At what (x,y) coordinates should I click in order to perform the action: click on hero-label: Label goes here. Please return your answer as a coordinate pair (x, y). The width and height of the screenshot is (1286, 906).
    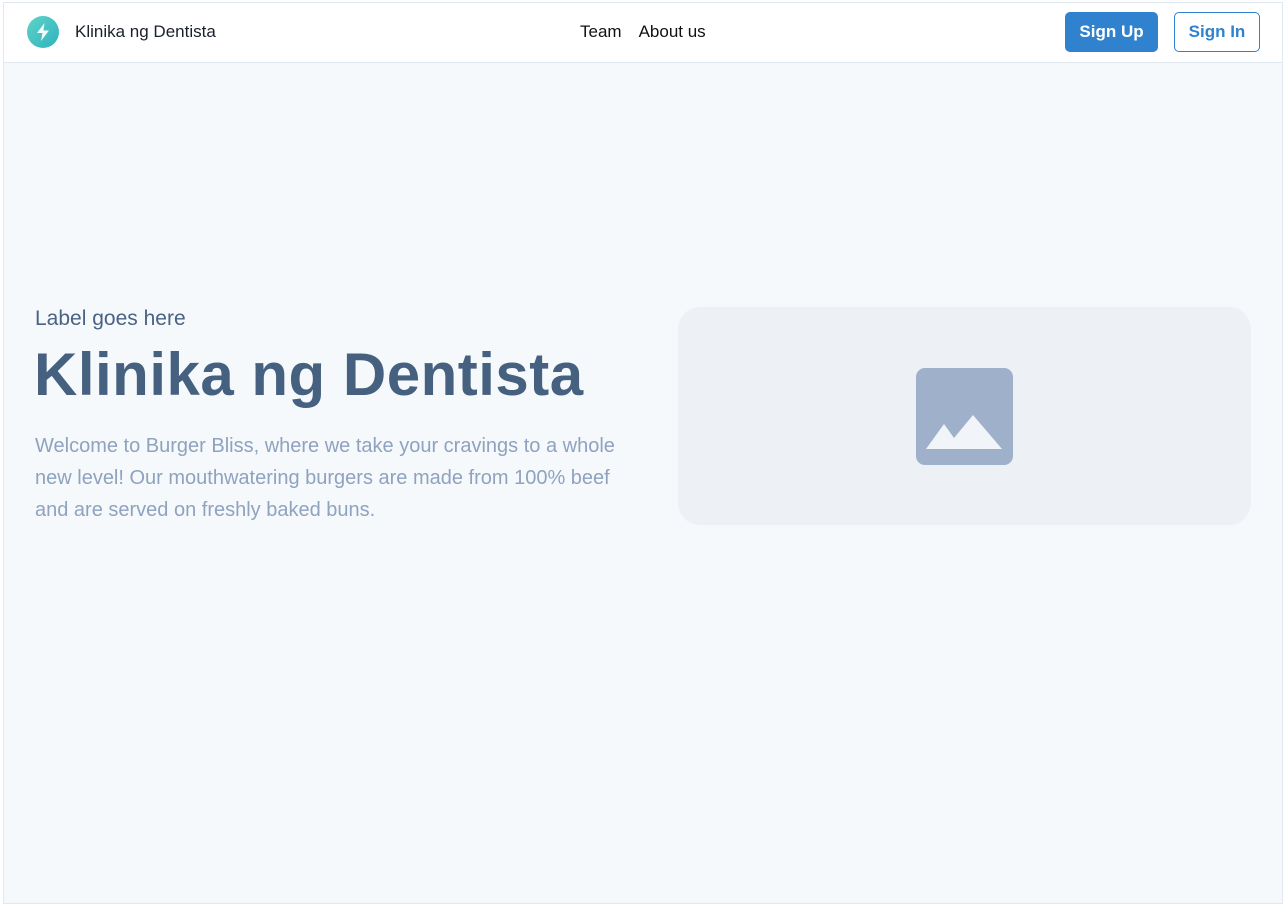
    Looking at the image, I should click on (110, 318).